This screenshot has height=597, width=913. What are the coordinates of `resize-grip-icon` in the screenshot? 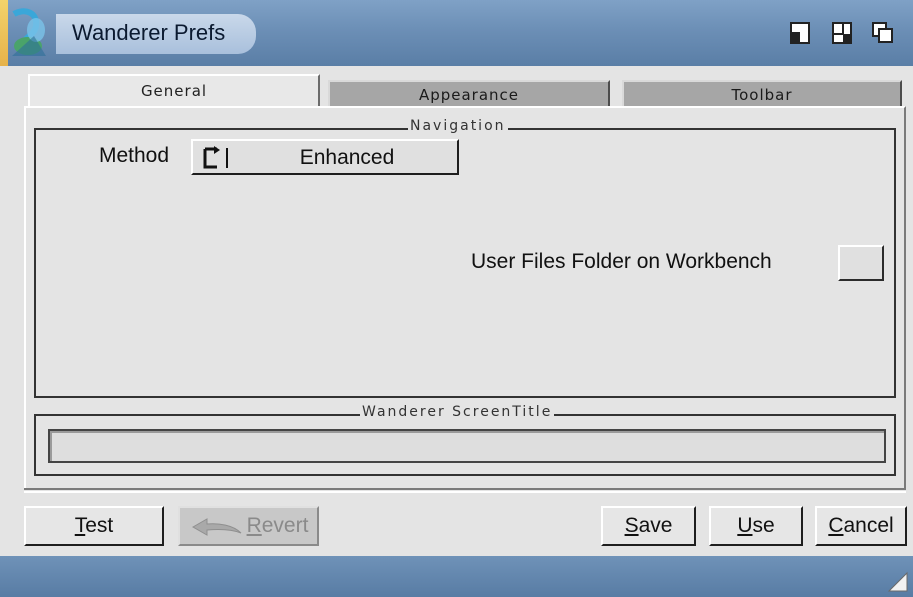 It's located at (898, 582).